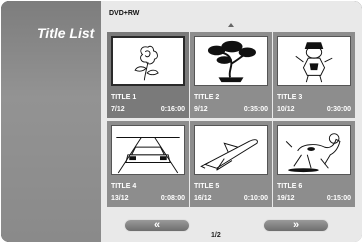  I want to click on title-tile-4: TITLE 4 13/12 0:08:00, so click(148, 164).